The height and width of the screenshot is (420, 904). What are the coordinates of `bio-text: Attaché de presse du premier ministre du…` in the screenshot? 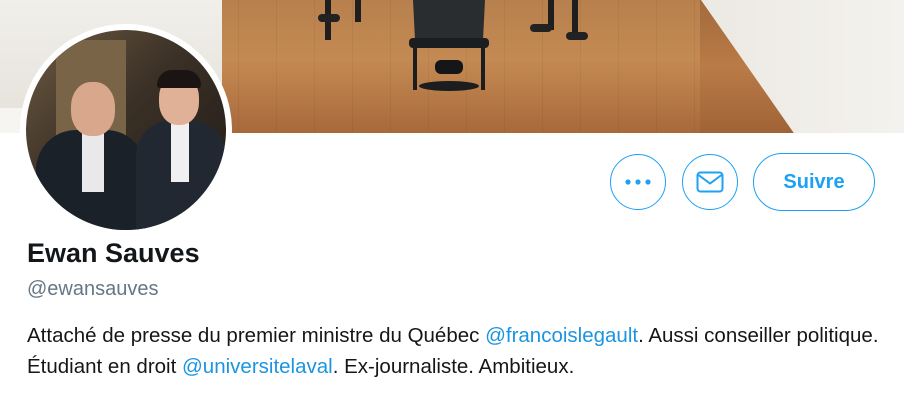 It's located at (256, 335).